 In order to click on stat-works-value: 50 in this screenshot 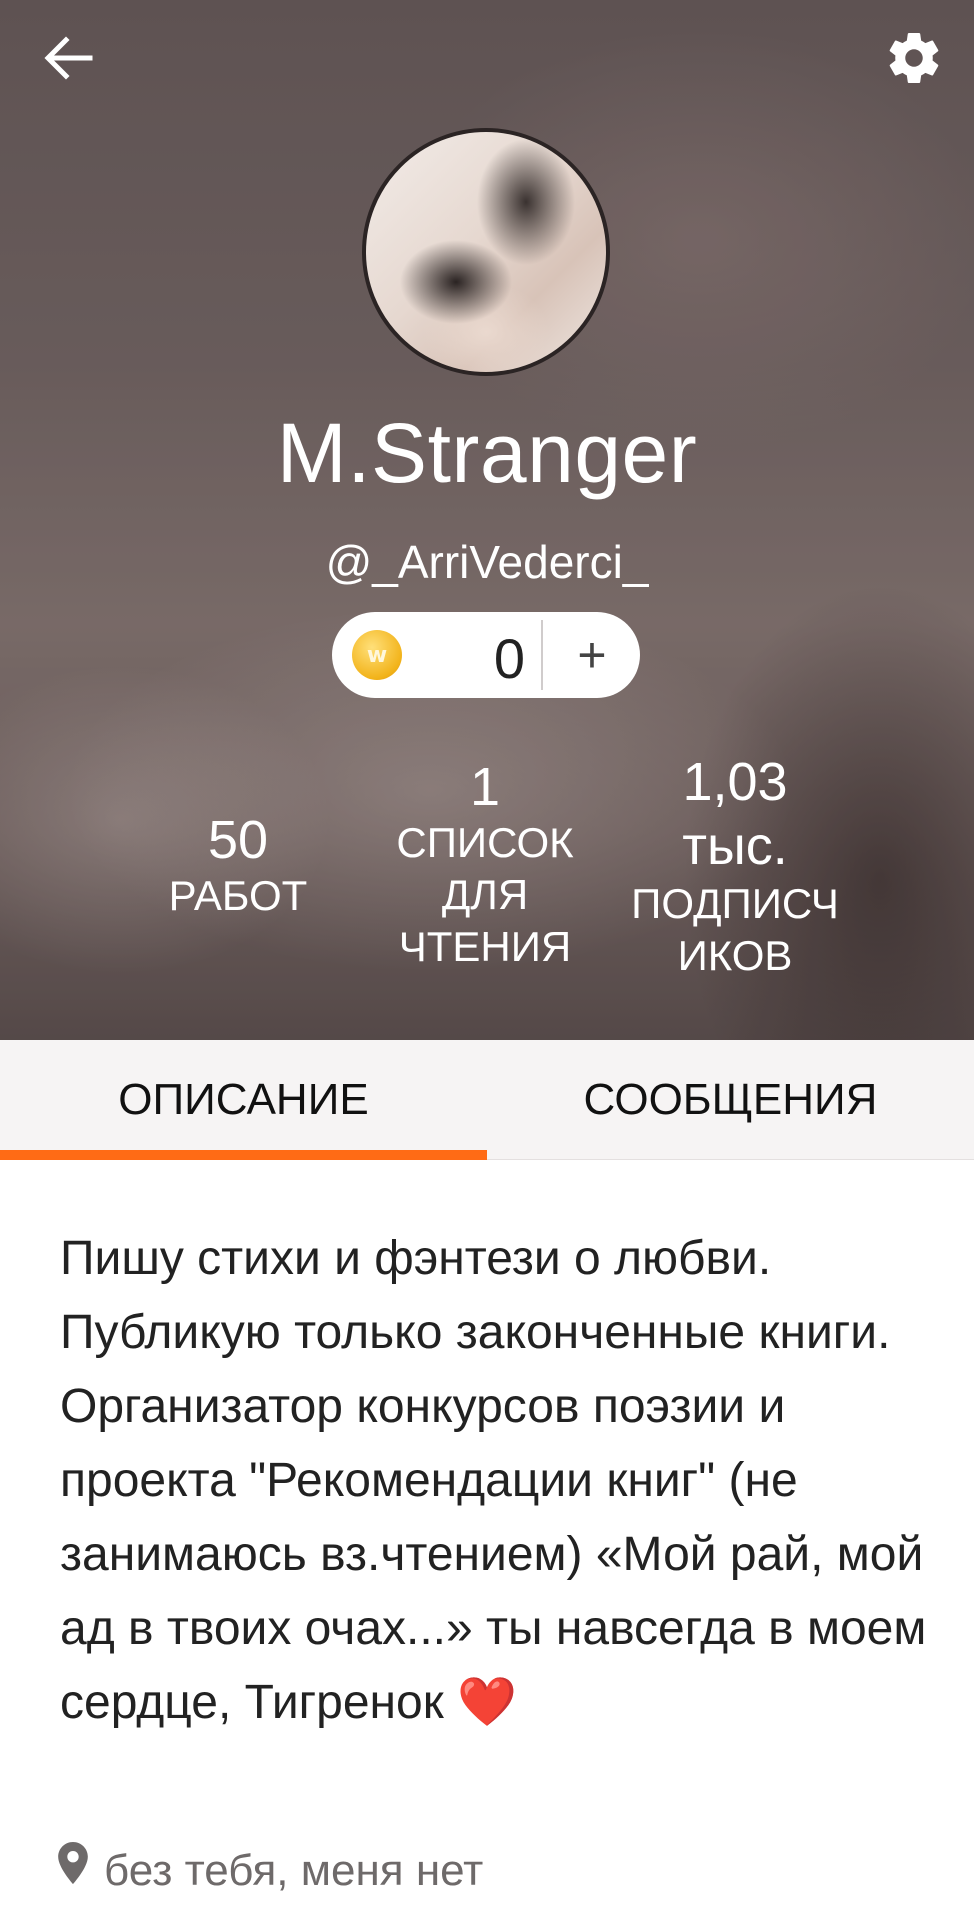, I will do `click(238, 840)`.